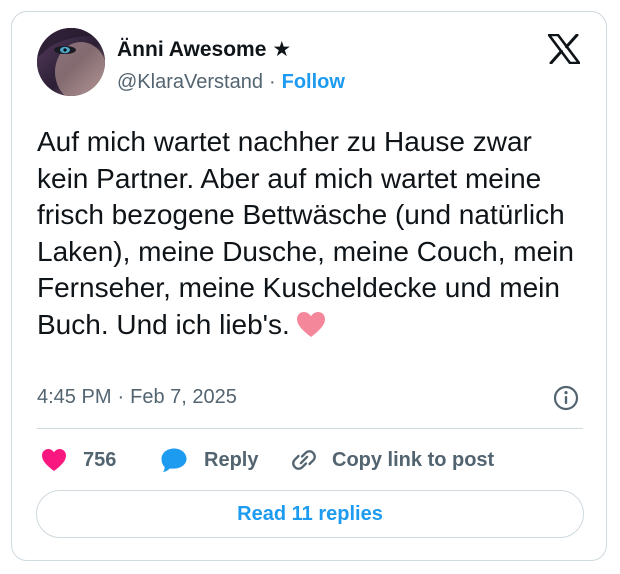 The height and width of the screenshot is (574, 620). What do you see at coordinates (564, 49) in the screenshot?
I see `x-logo-icon` at bounding box center [564, 49].